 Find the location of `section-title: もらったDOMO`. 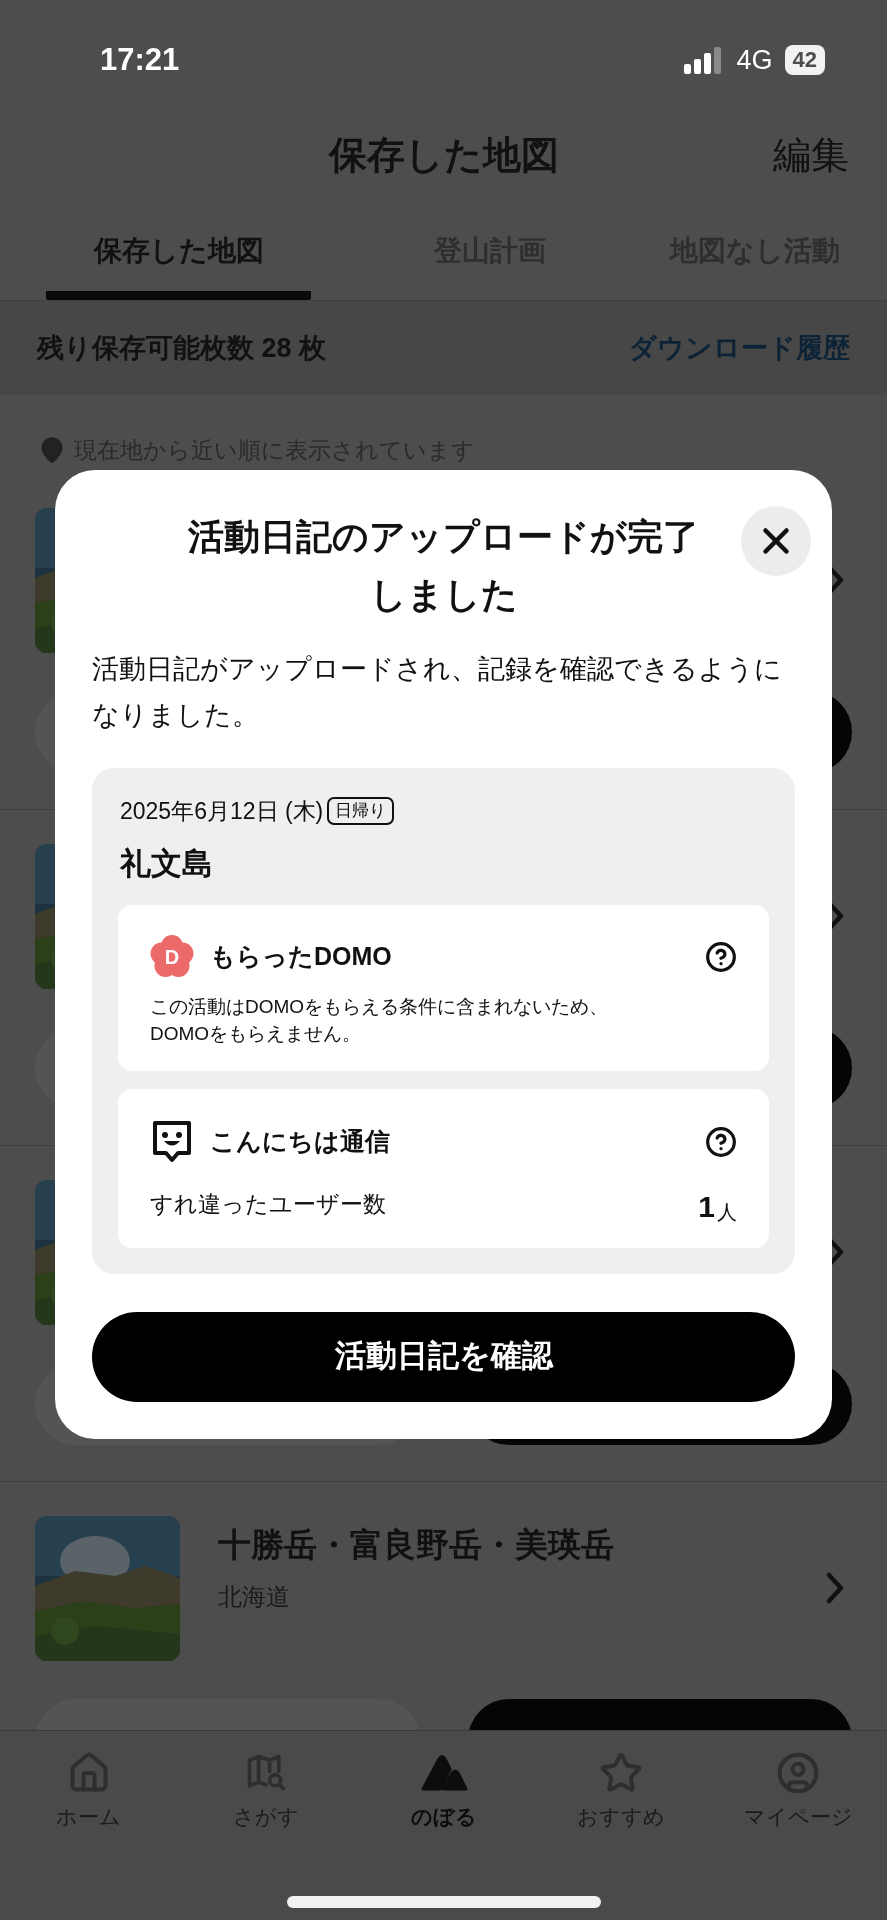

section-title: もらったDOMO is located at coordinates (301, 957).